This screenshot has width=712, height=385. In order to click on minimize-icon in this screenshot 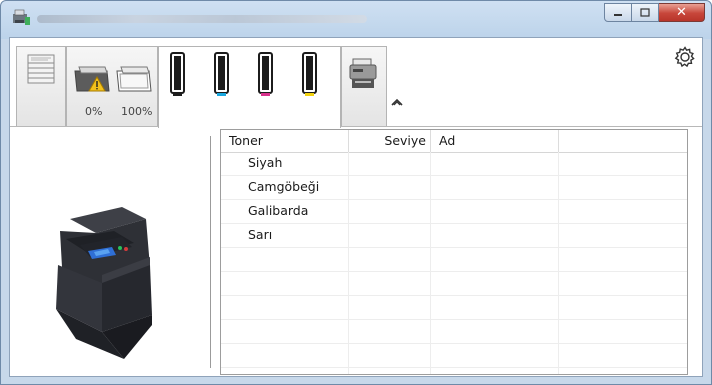, I will do `click(618, 14)`.